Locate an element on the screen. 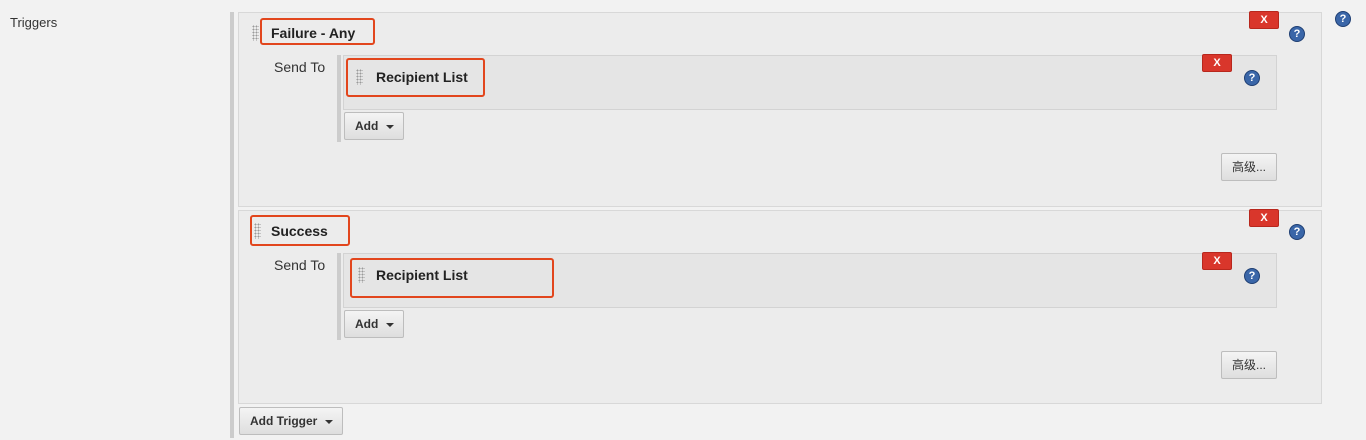  drag-handle-icon is located at coordinates (255, 33).